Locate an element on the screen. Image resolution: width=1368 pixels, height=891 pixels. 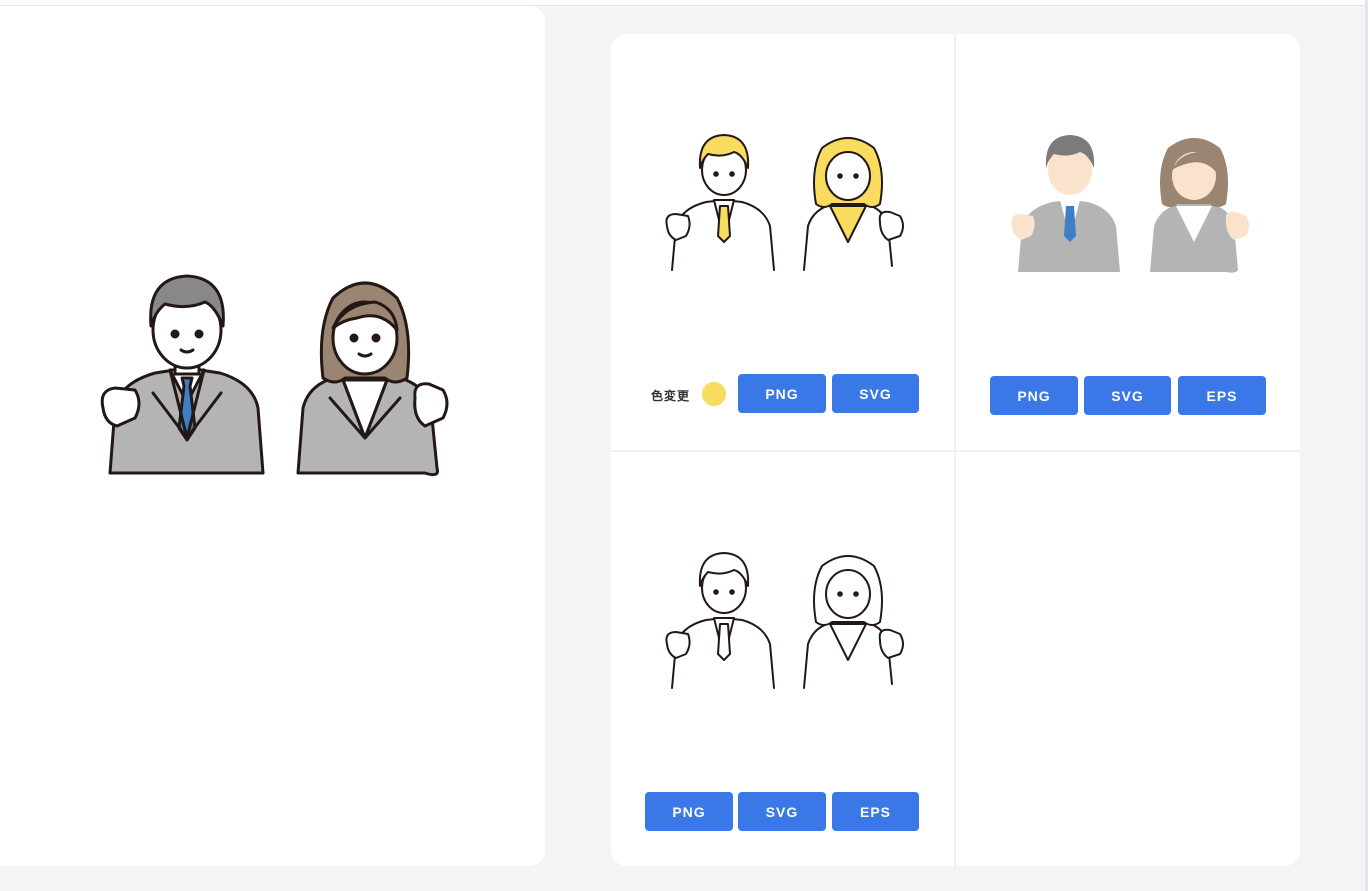
variant-card-flat-color: PNG SVG EPS is located at coordinates (1128, 242).